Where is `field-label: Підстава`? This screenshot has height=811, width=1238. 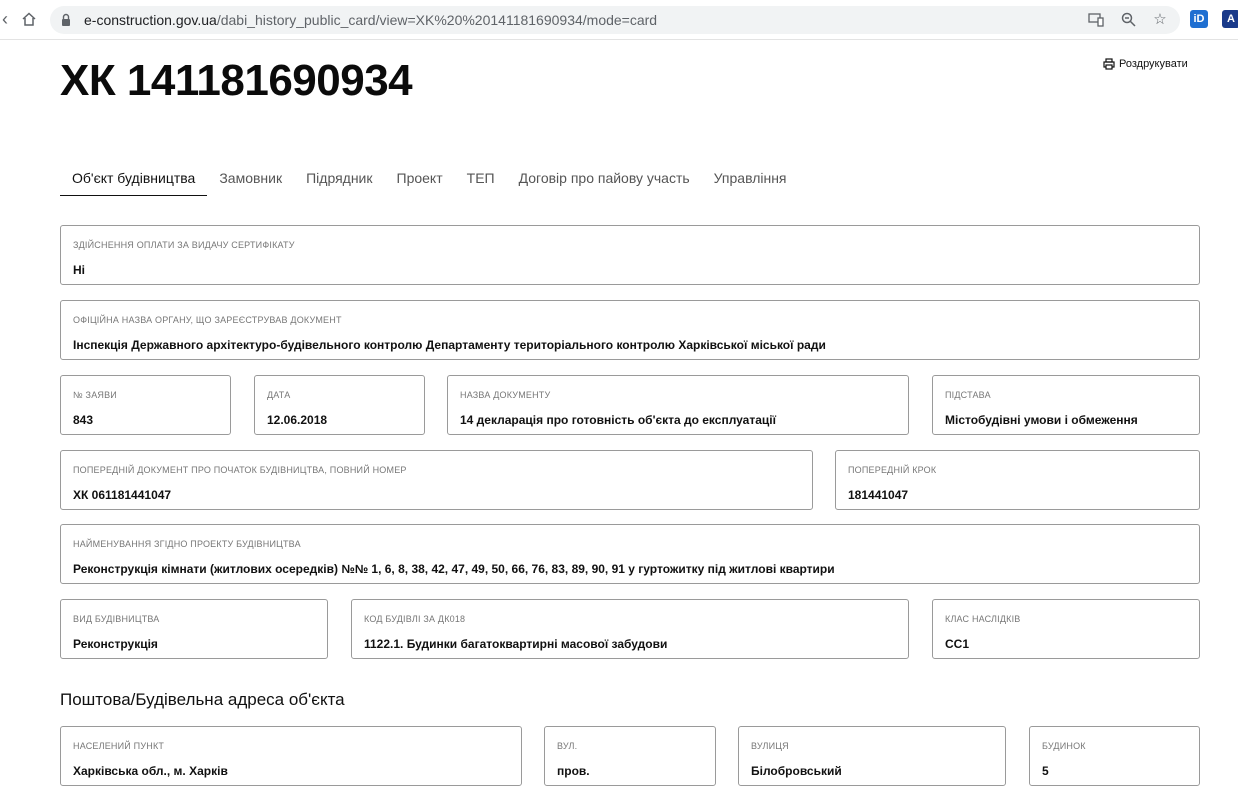
field-label: Підстава is located at coordinates (968, 395).